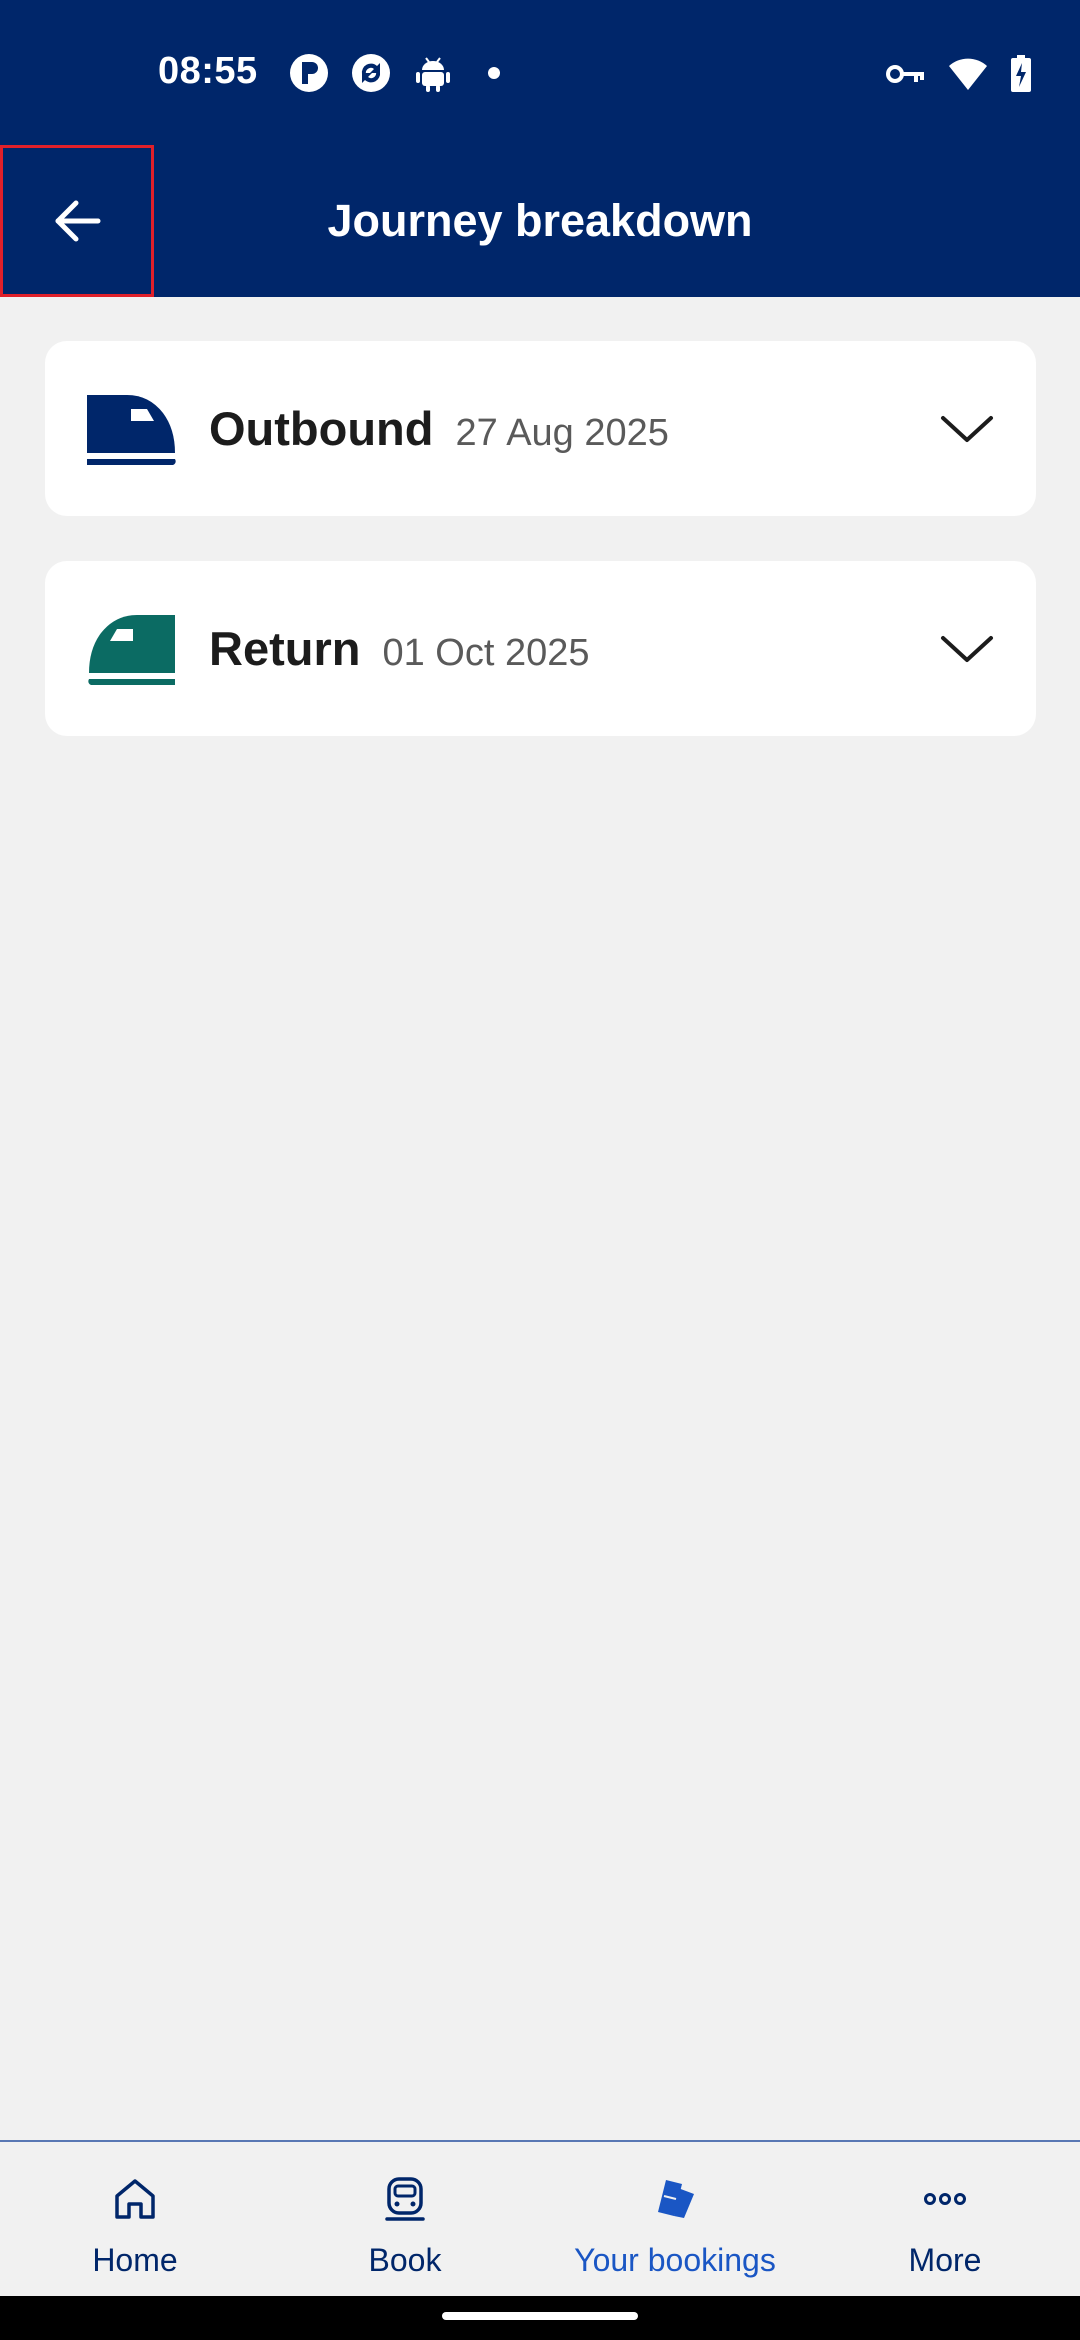  I want to click on header: 08:55 Journey breakdown, so click(540, 148).